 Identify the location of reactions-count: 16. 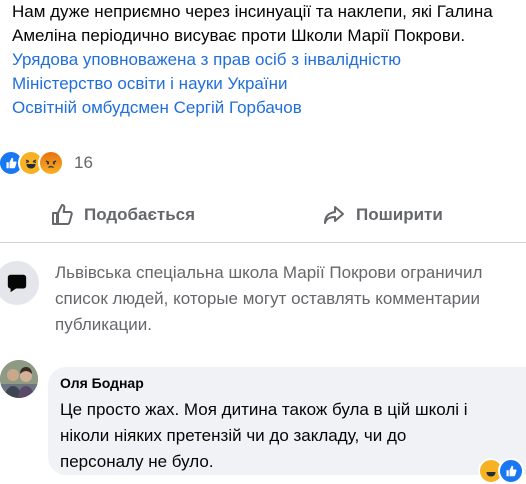
(83, 163).